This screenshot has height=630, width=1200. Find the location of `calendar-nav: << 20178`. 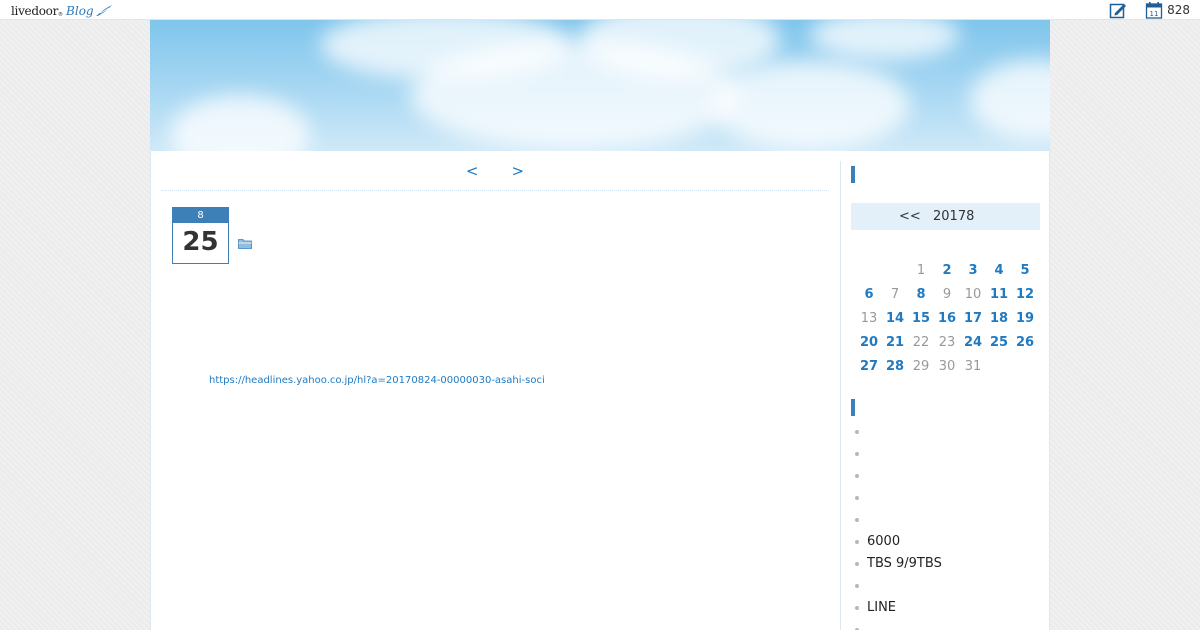

calendar-nav: << 20178 is located at coordinates (945, 216).